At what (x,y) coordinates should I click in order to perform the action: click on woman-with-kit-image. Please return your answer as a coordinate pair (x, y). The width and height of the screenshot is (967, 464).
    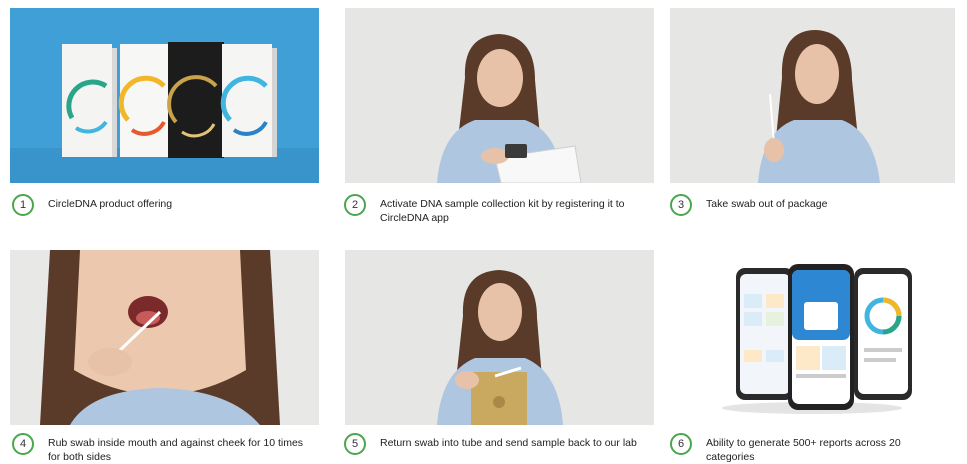
    Looking at the image, I should click on (499, 95).